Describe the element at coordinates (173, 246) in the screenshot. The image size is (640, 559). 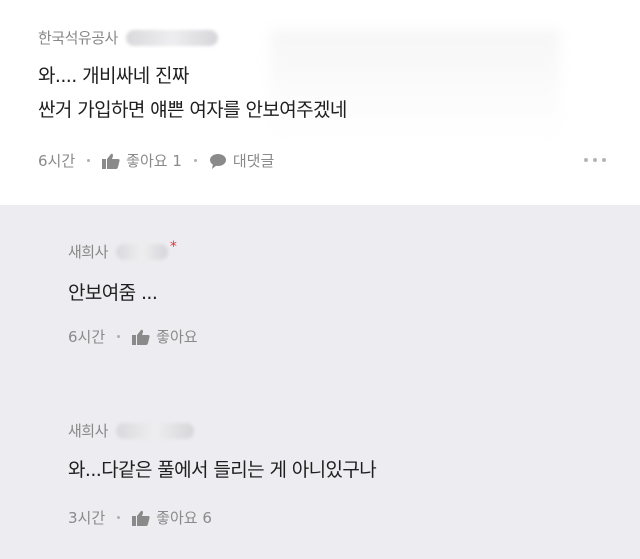
I see `author-badge-icon: *` at that location.